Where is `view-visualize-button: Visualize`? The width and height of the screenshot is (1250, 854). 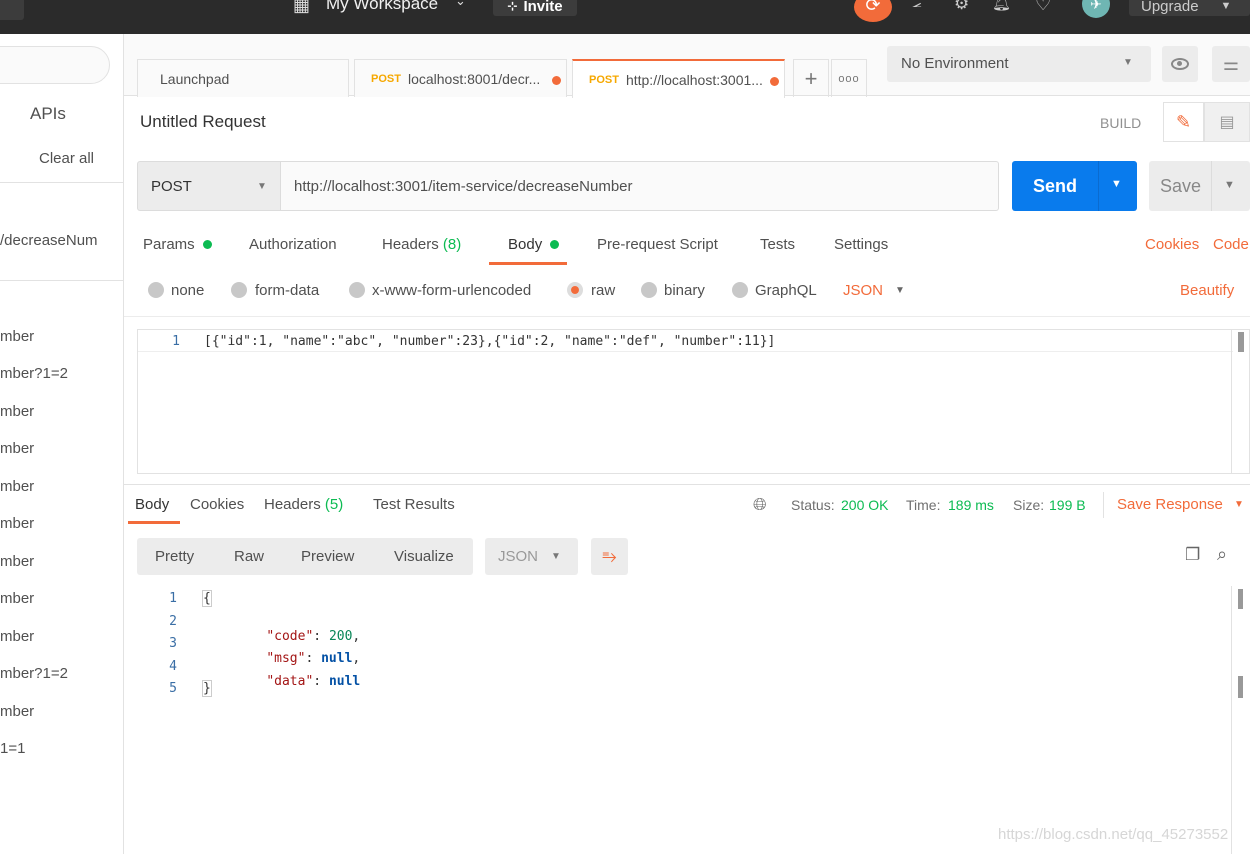
view-visualize-button: Visualize is located at coordinates (424, 556).